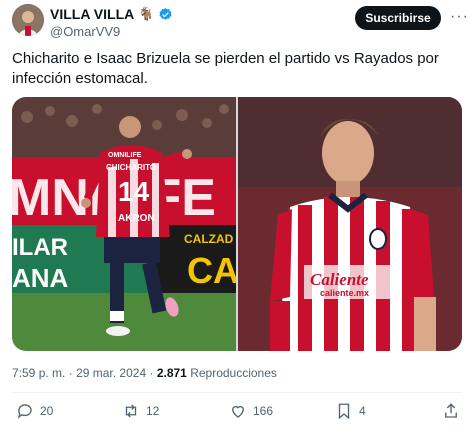  I want to click on bookmark-icon, so click(344, 411).